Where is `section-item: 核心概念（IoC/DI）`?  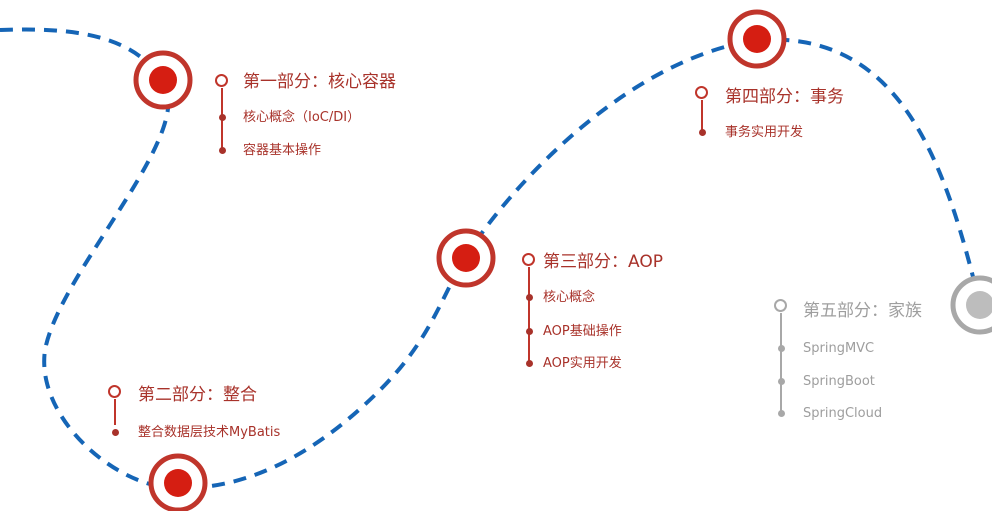
section-item: 核心概念（IoC/DI） is located at coordinates (302, 117).